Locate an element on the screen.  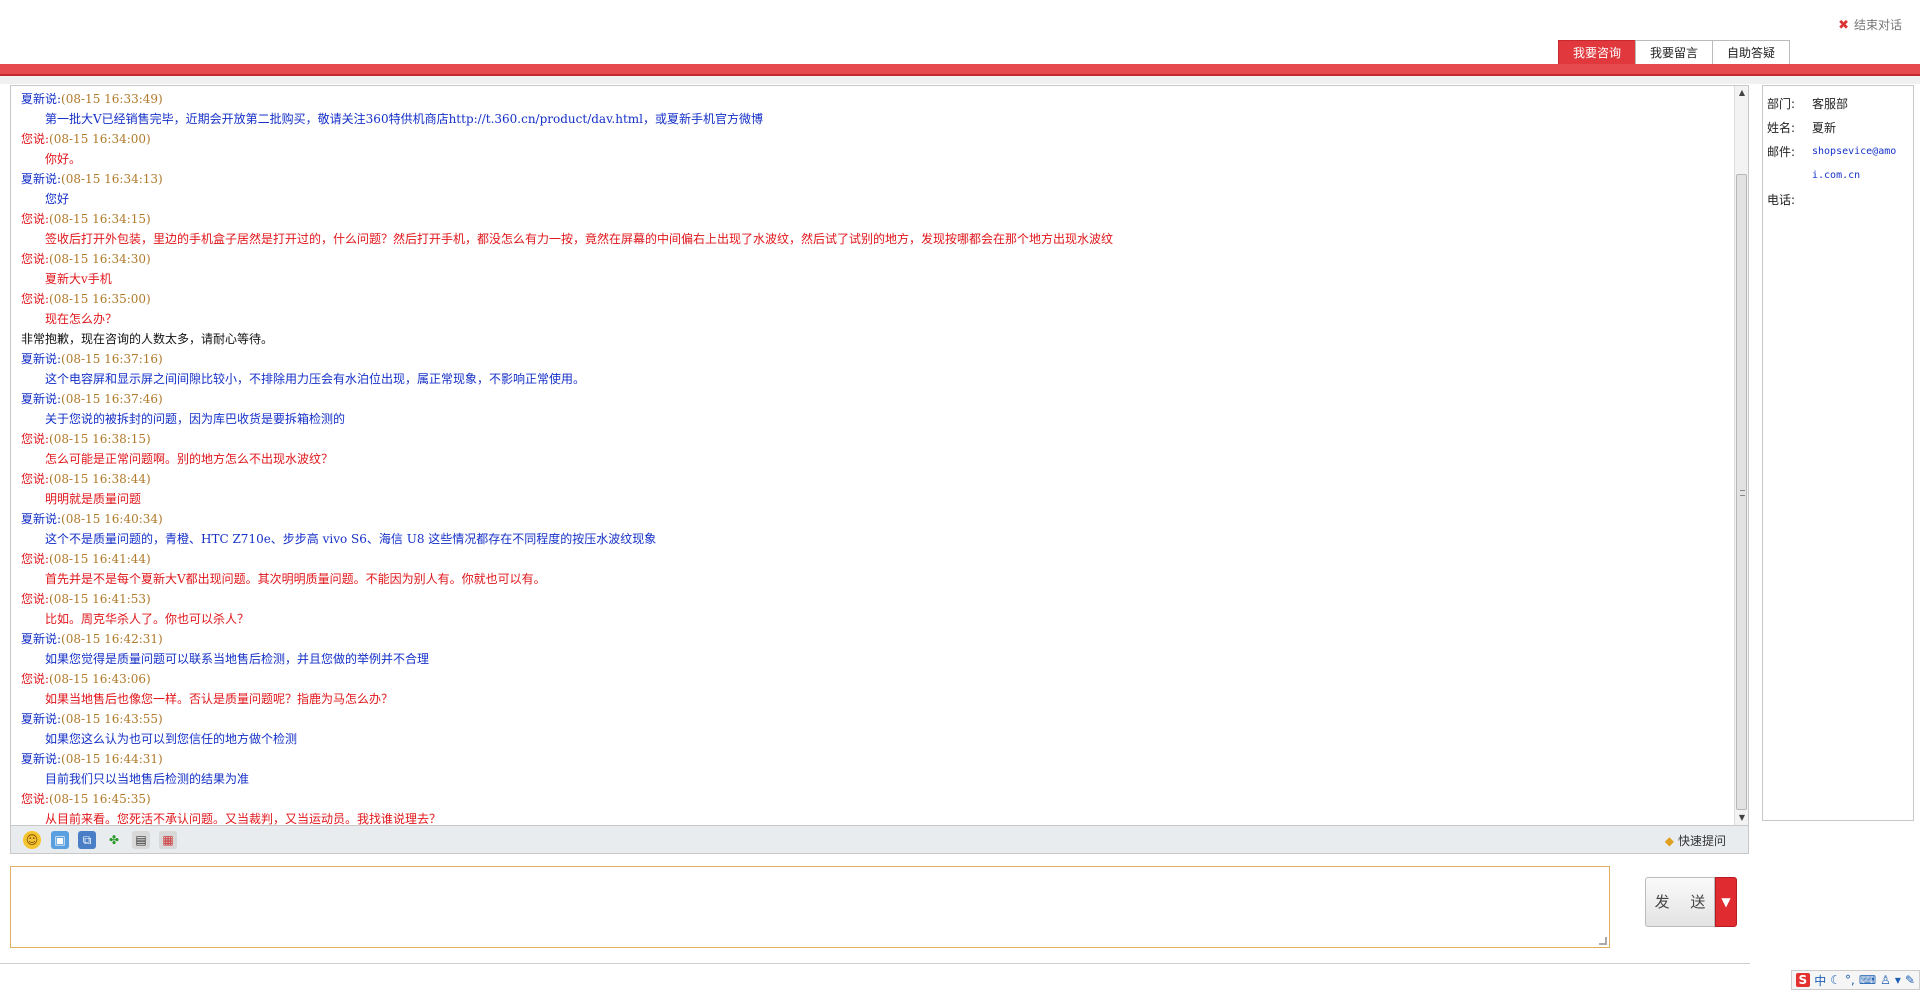
smiley-icon: ☺ is located at coordinates (32, 840).